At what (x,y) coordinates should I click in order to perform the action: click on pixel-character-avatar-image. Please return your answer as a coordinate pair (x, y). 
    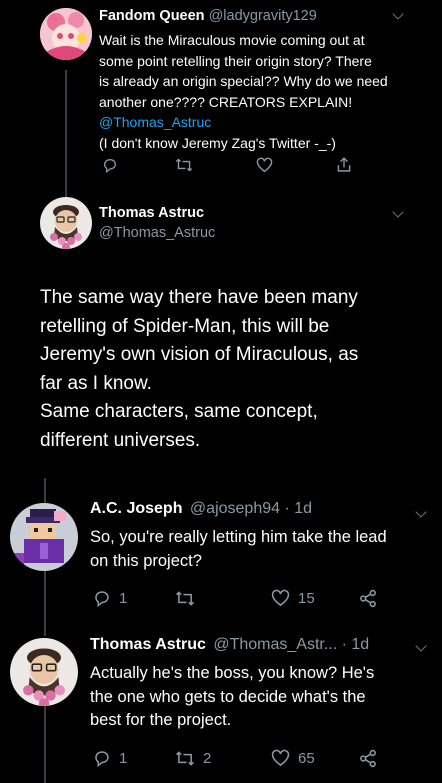
    Looking at the image, I should click on (44, 537).